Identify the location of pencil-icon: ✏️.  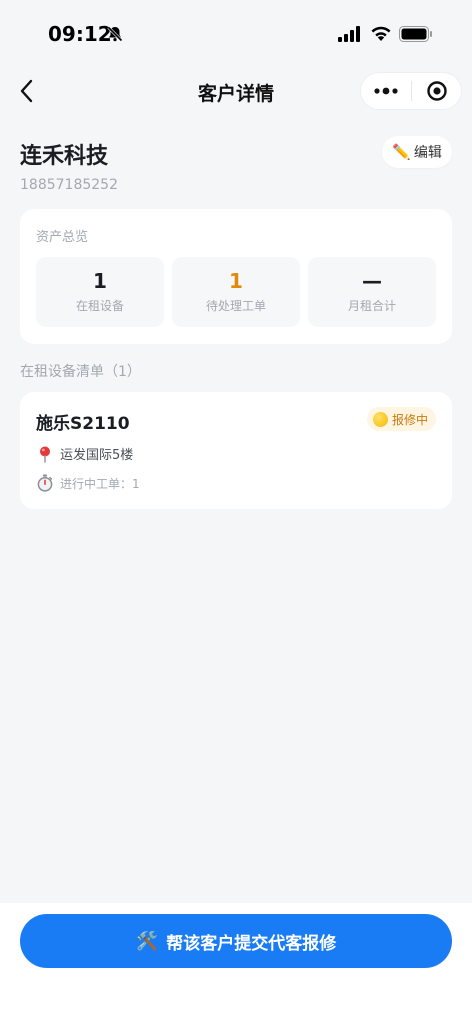
(401, 152).